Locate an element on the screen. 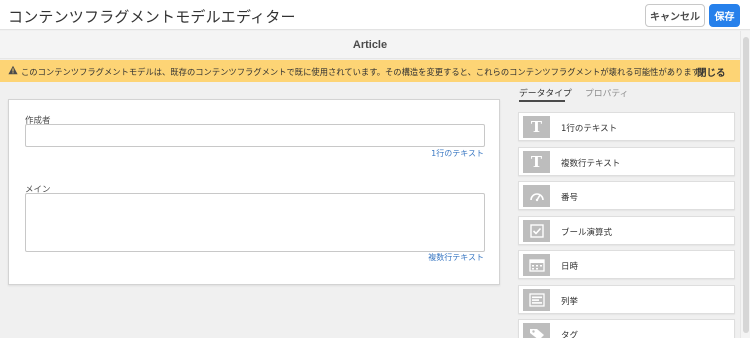 The width and height of the screenshot is (750, 338). tab-datatypes: データタイプ is located at coordinates (545, 92).